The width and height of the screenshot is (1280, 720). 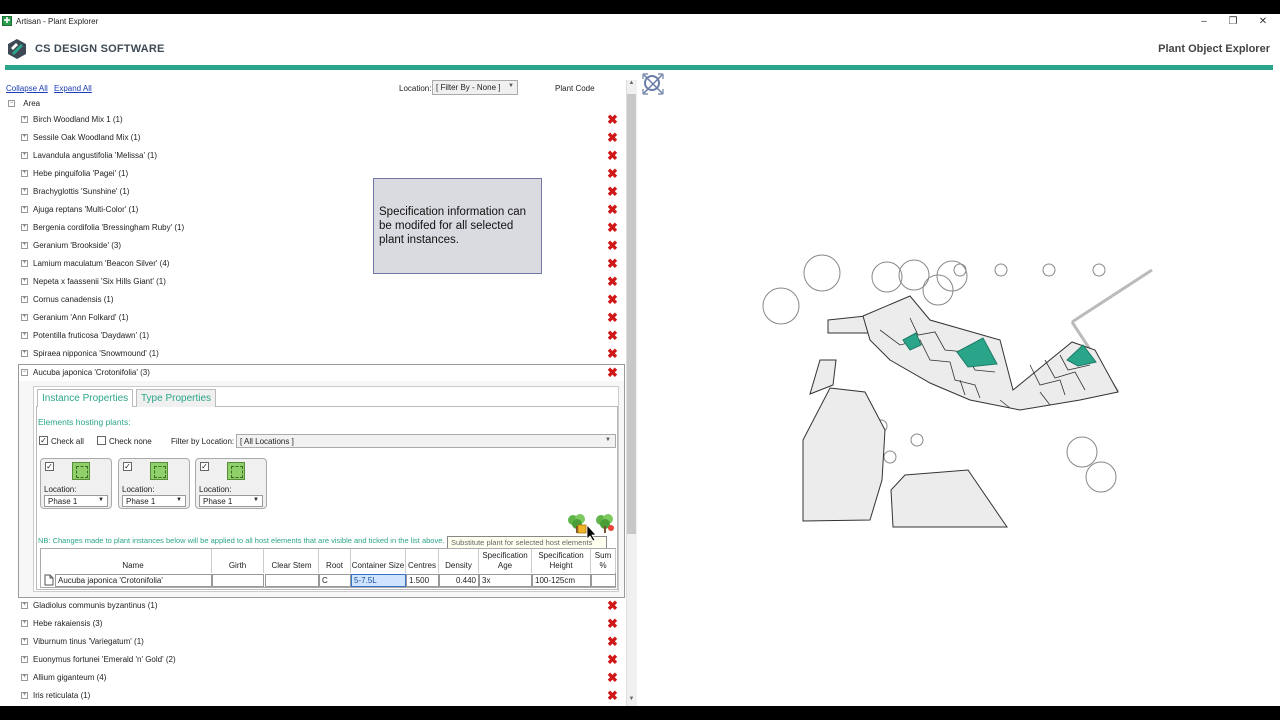 I want to click on cell-container-size: 5-7.5L, so click(x=378, y=580).